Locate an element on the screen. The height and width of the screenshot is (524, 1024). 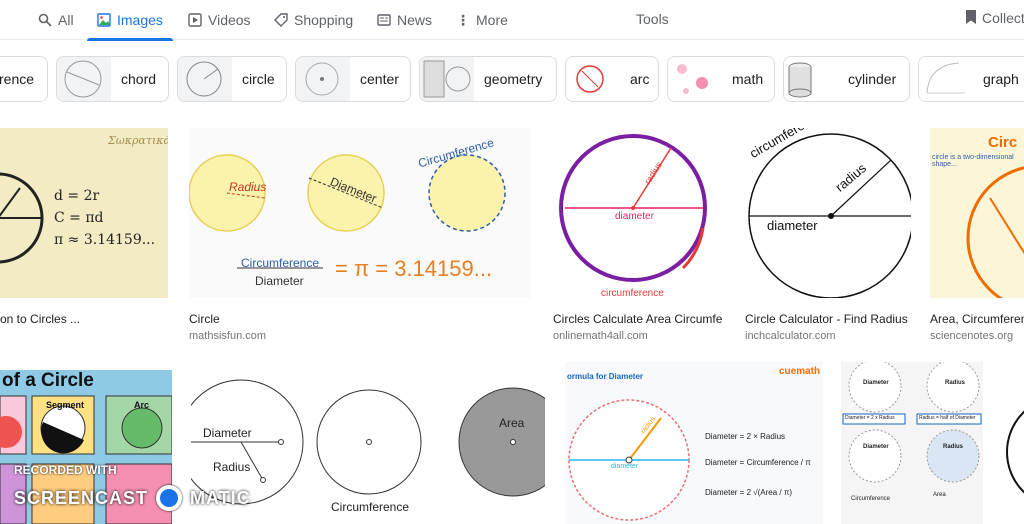
watermark-screencast-text: SCREENCAST is located at coordinates (81, 497).